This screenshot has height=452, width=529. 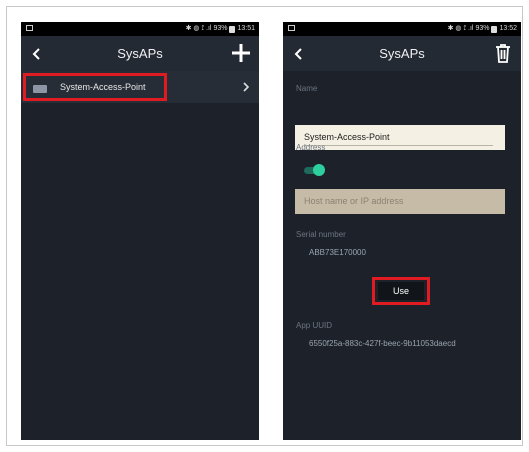 I want to click on host-input: Host name or IP address, so click(x=400, y=201).